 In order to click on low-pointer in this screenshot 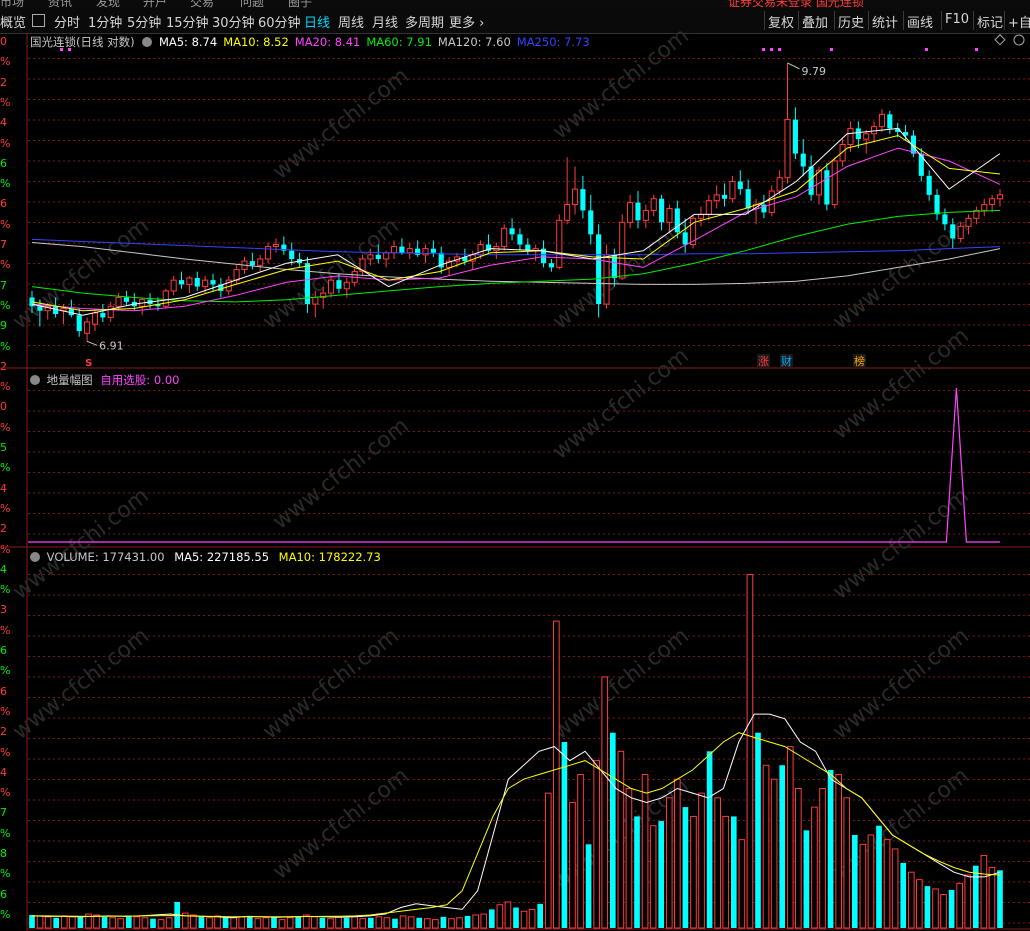, I will do `click(92, 343)`.